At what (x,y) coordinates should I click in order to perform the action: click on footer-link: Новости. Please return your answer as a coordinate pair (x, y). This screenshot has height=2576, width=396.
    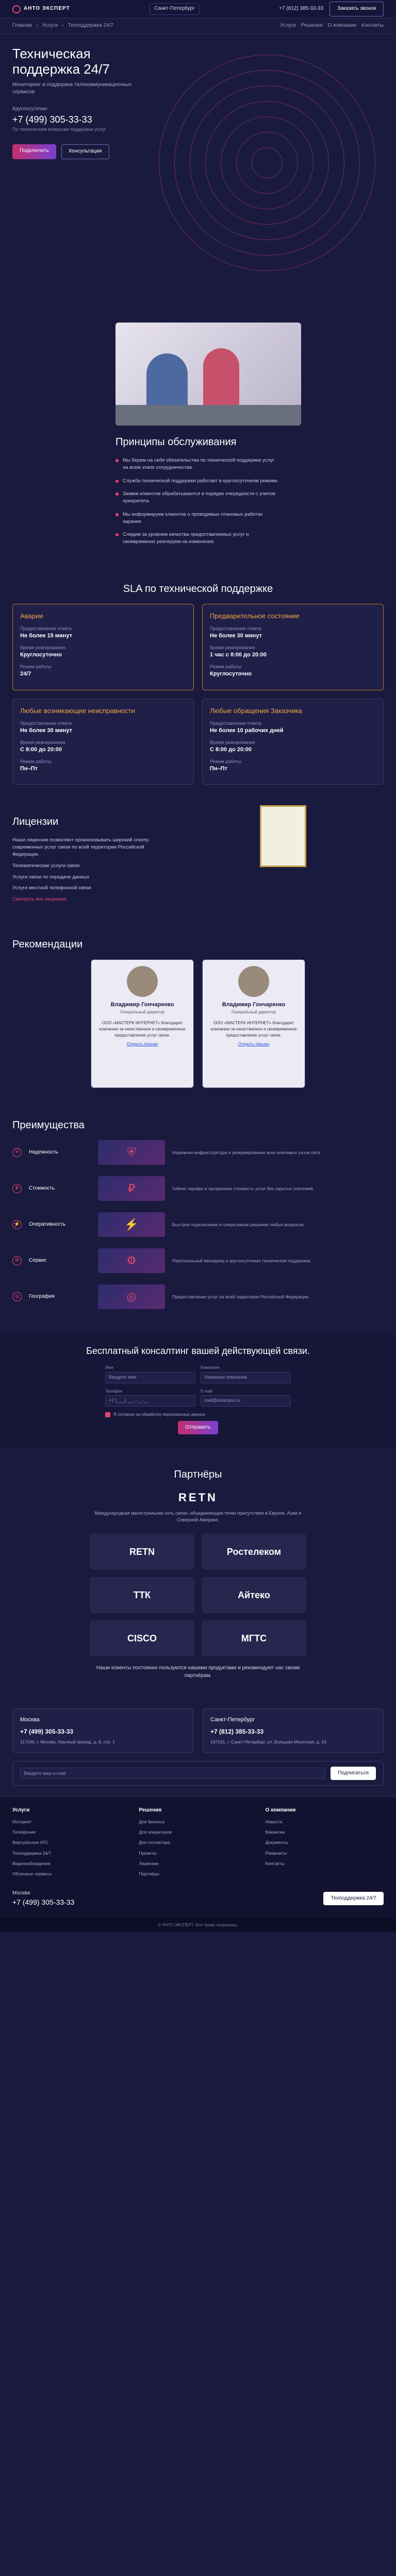
    Looking at the image, I should click on (325, 1822).